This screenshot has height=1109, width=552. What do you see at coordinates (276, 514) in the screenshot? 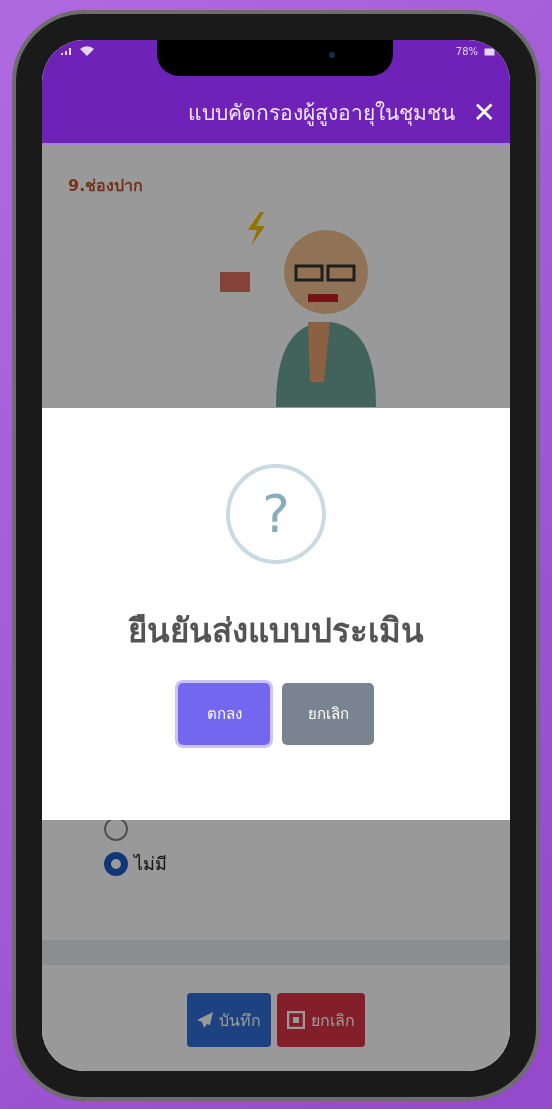
I see `question-mark-icon: ?` at bounding box center [276, 514].